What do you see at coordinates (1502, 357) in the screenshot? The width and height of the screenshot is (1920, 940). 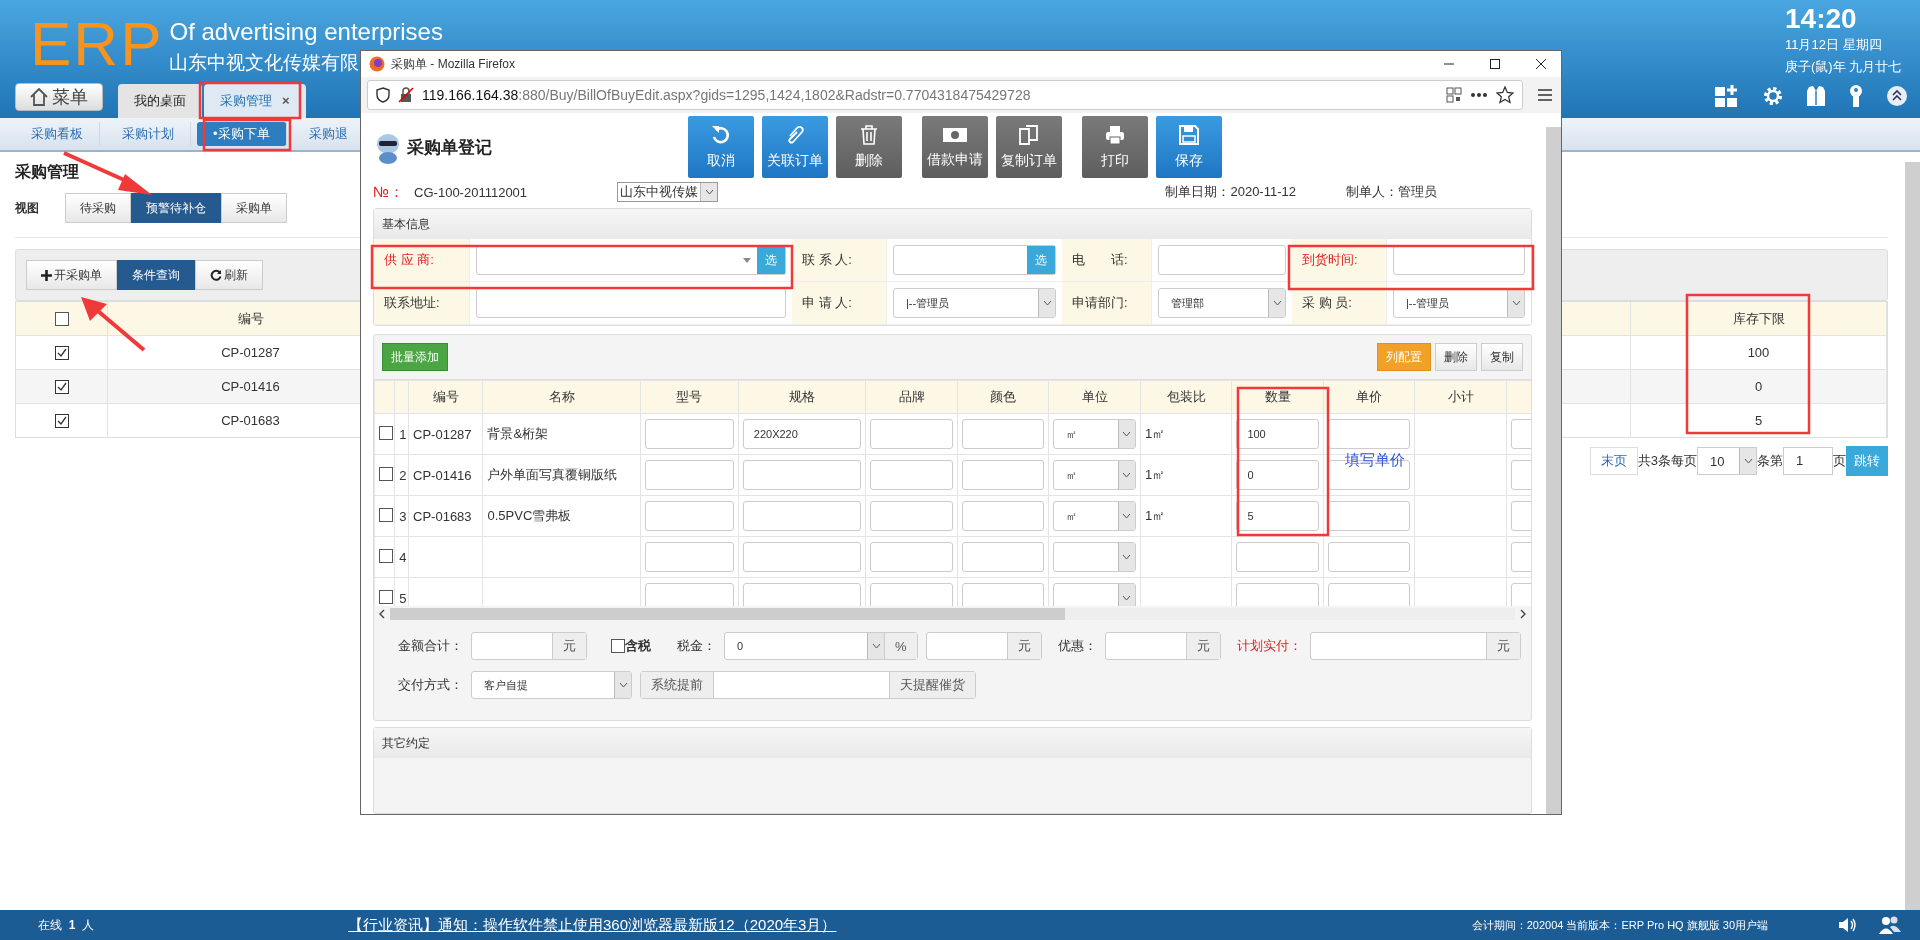 I see `toolbar-button: 复制` at bounding box center [1502, 357].